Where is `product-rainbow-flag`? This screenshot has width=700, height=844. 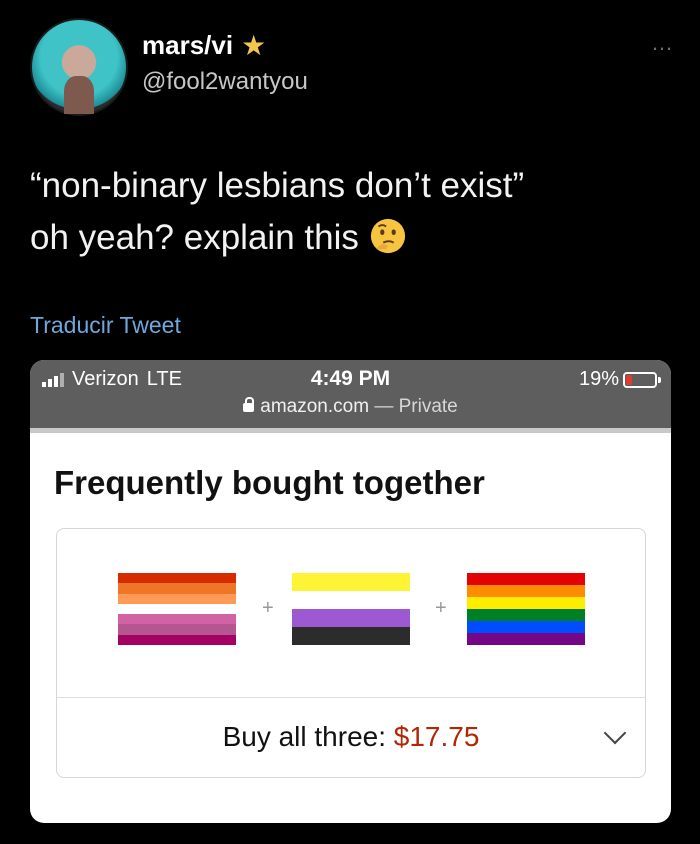 product-rainbow-flag is located at coordinates (526, 609).